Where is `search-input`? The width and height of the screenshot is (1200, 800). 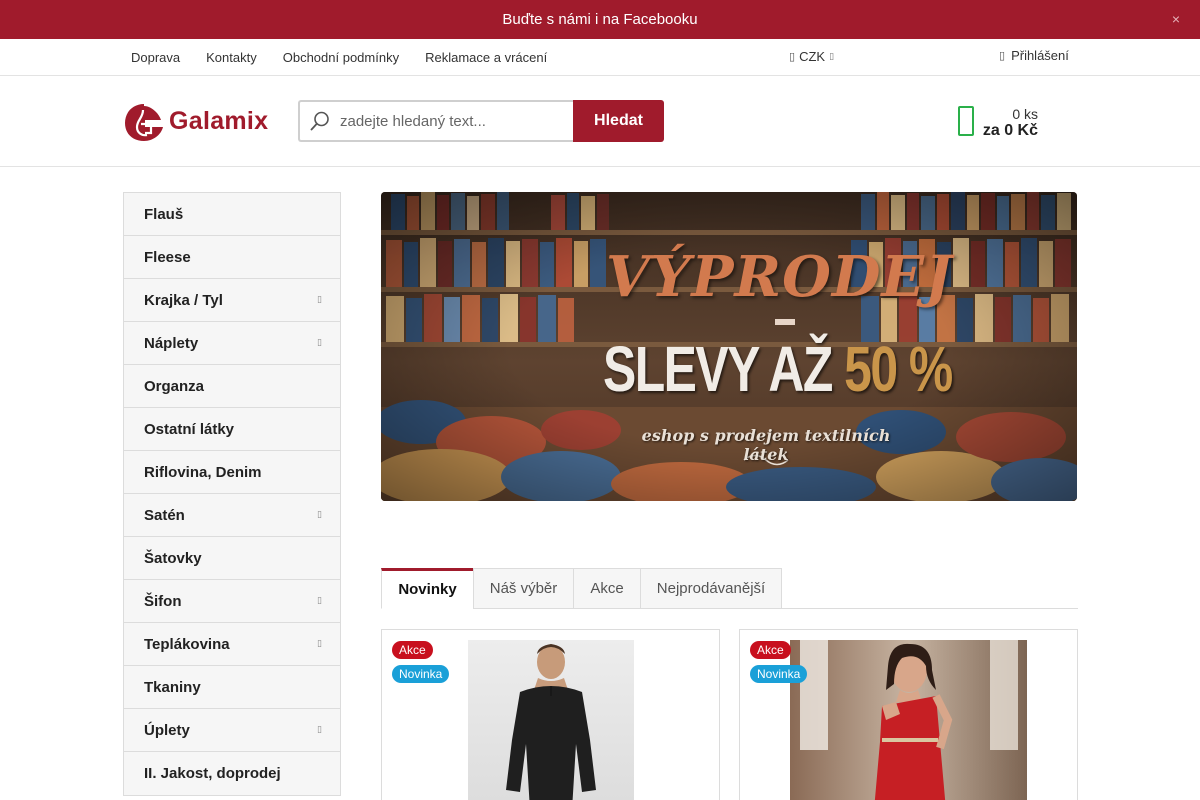
search-input is located at coordinates (452, 121).